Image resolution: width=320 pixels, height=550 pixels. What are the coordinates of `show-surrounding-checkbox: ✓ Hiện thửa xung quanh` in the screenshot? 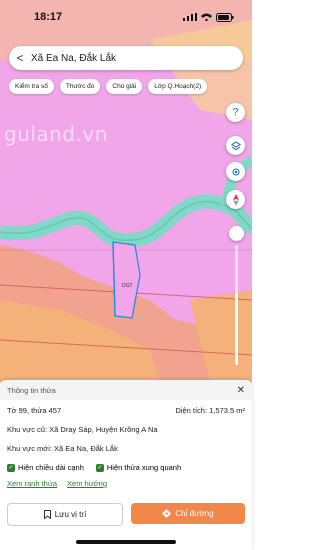 It's located at (138, 467).